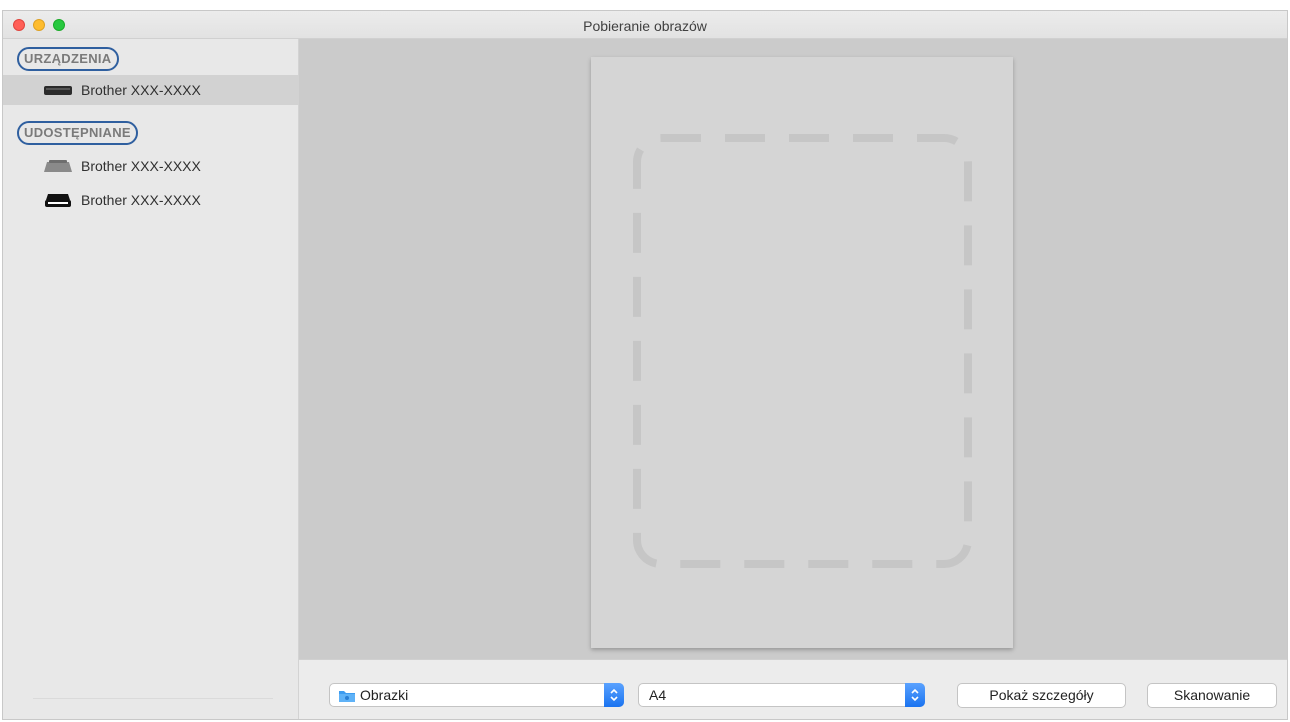 Image resolution: width=1290 pixels, height=722 pixels. I want to click on scan-button: Skanowanie, so click(1212, 695).